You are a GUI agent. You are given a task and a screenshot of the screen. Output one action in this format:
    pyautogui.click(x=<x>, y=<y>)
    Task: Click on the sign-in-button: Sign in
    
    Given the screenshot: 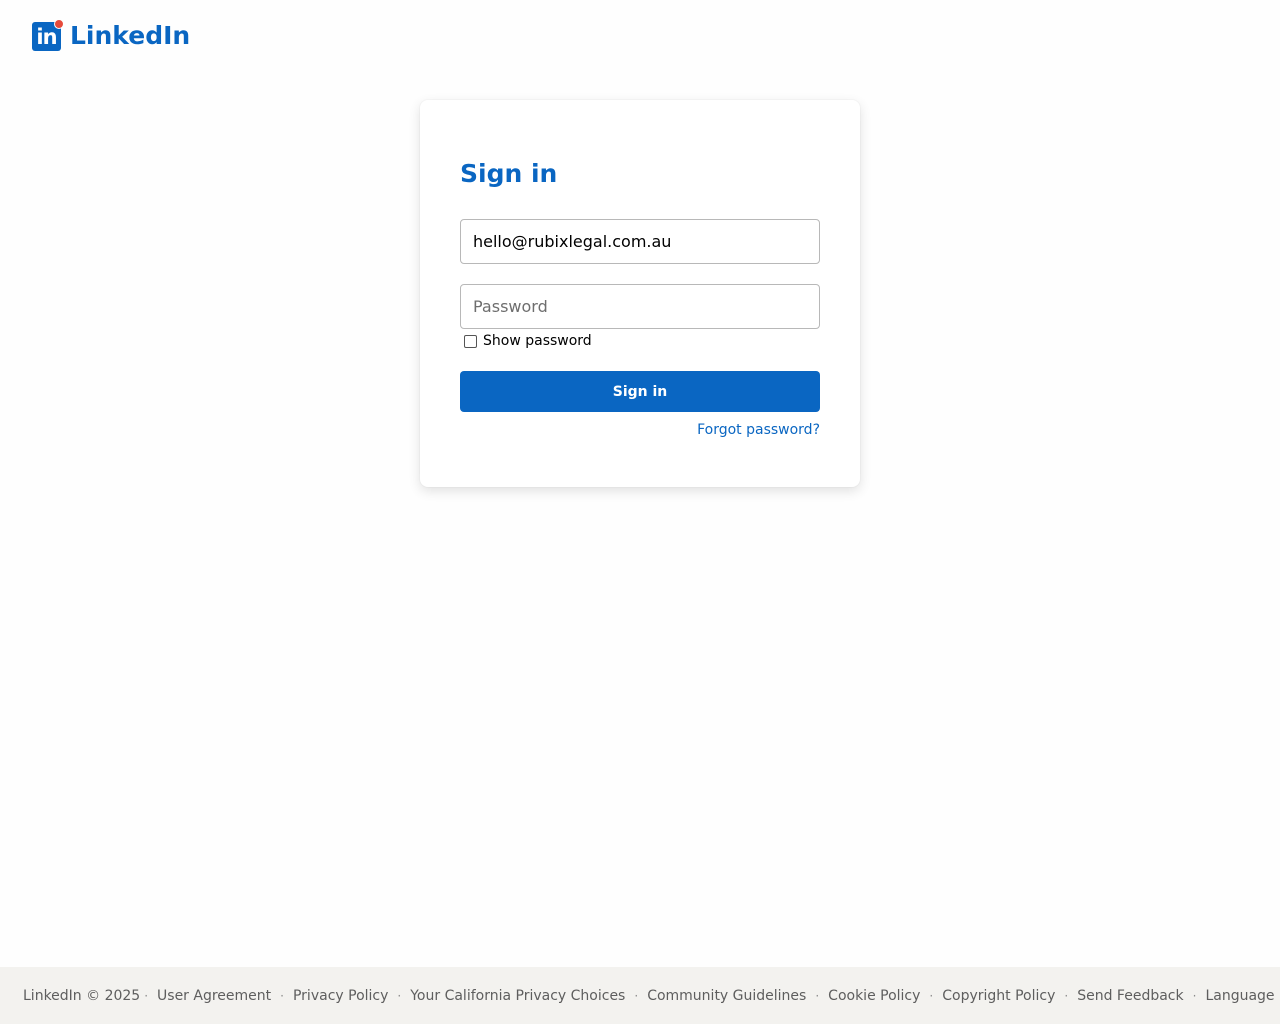 What is the action you would take?
    pyautogui.click(x=640, y=391)
    